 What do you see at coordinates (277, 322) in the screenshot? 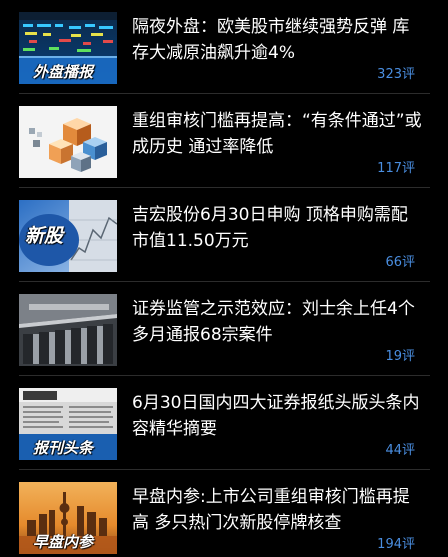
I see `news-title: 证券监管之示范效应：刘士余上任4个多月通报68宗案件` at bounding box center [277, 322].